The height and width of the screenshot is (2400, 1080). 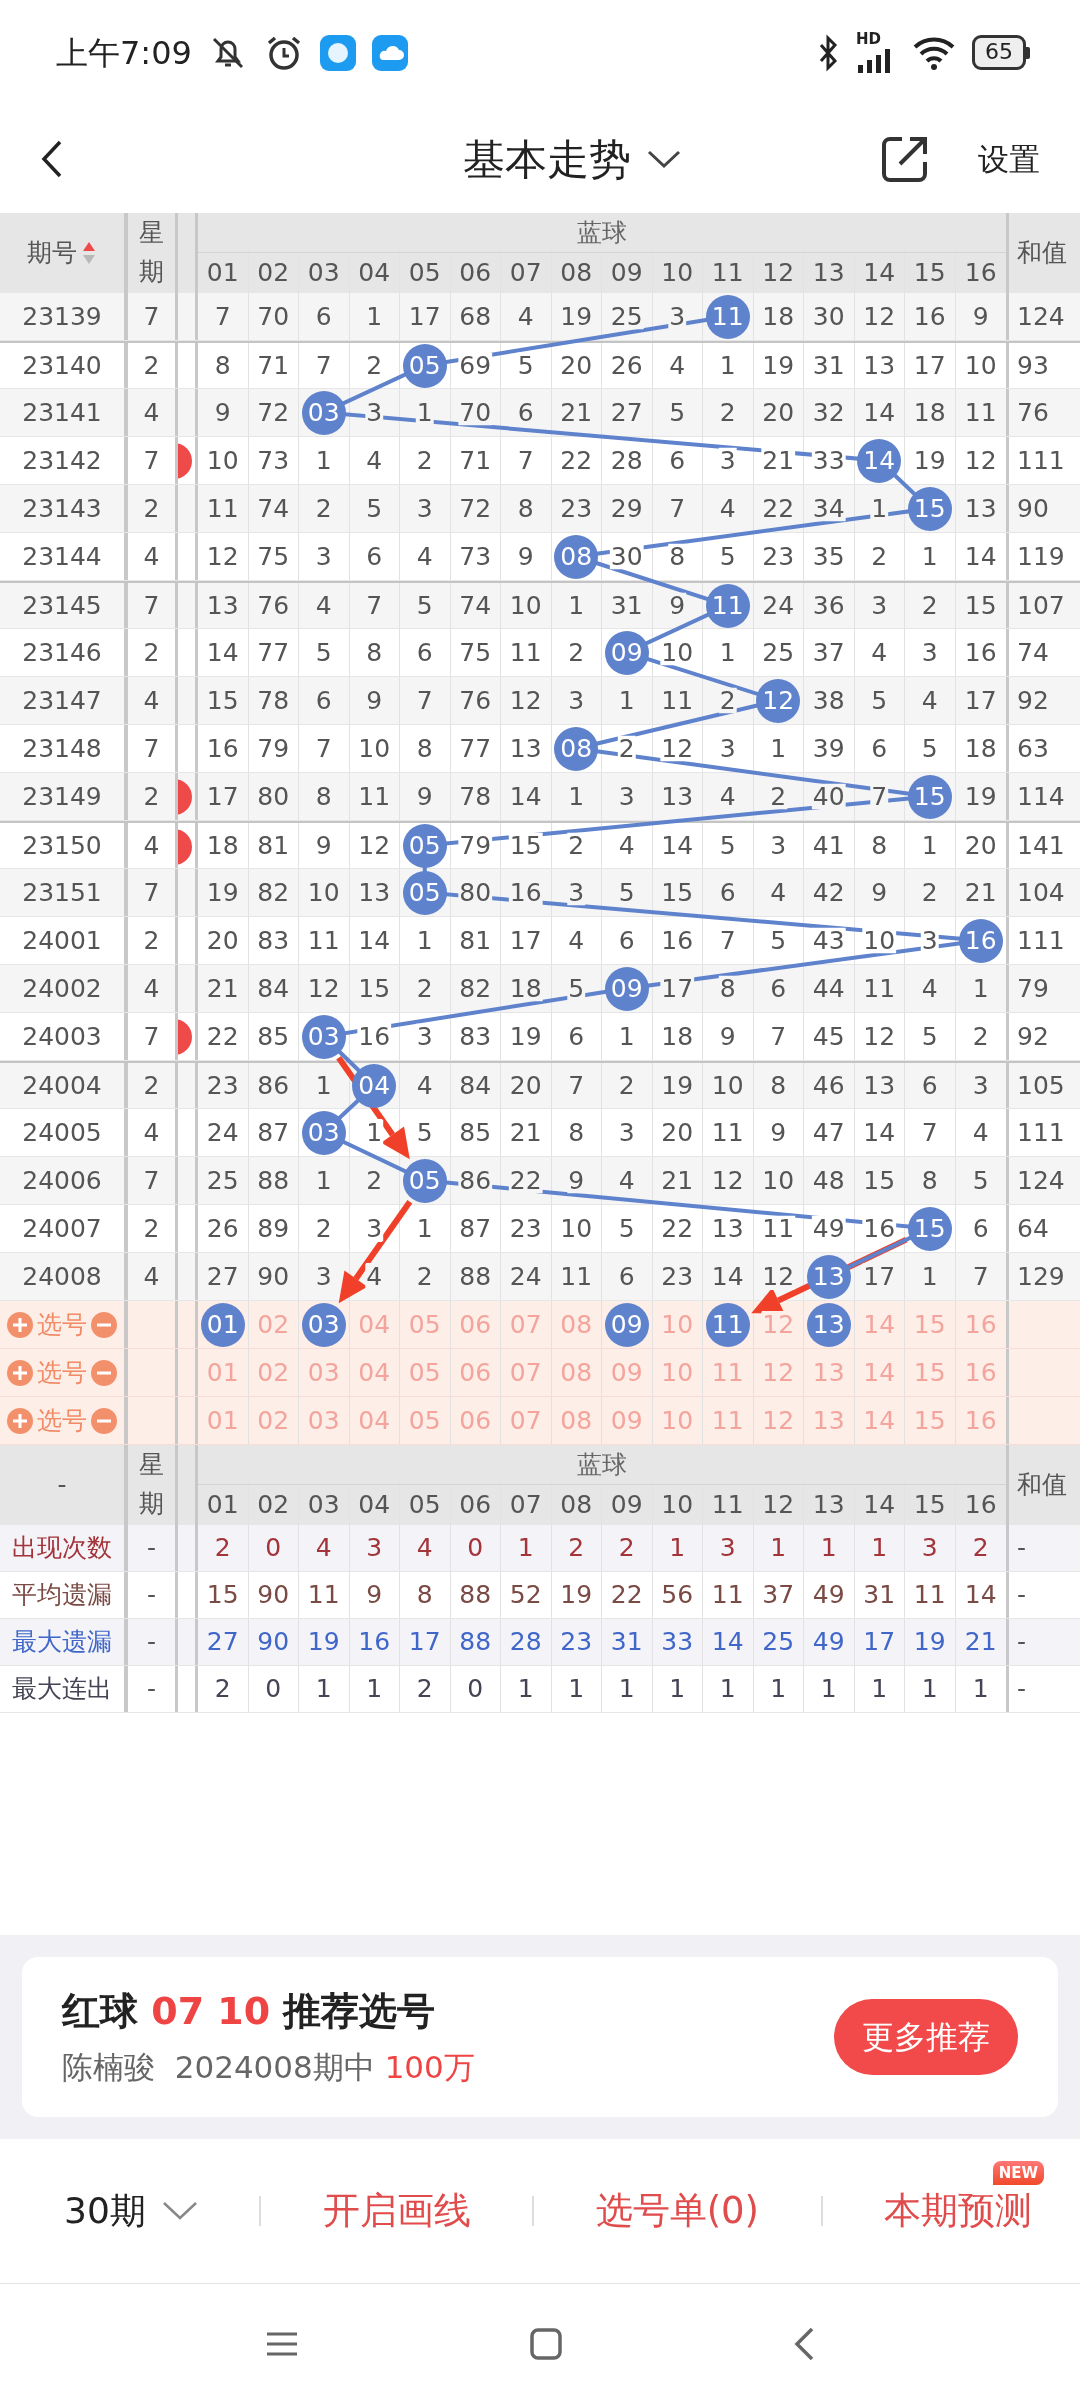 I want to click on network-type-text: HD, so click(x=868, y=39).